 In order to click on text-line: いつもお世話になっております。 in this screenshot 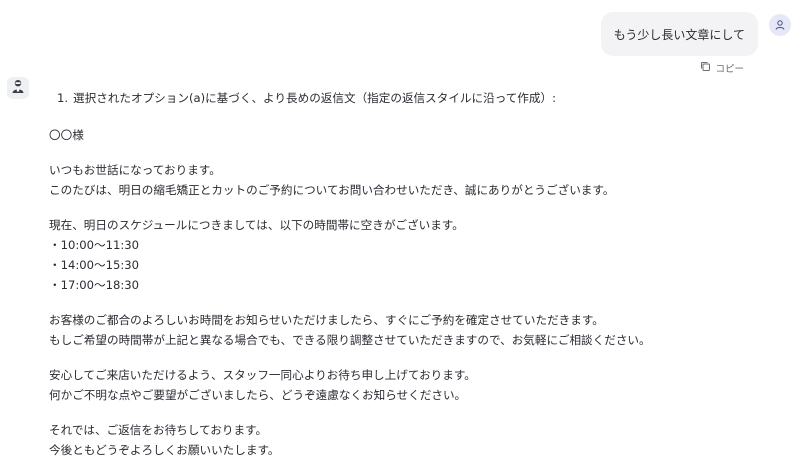, I will do `click(135, 170)`.